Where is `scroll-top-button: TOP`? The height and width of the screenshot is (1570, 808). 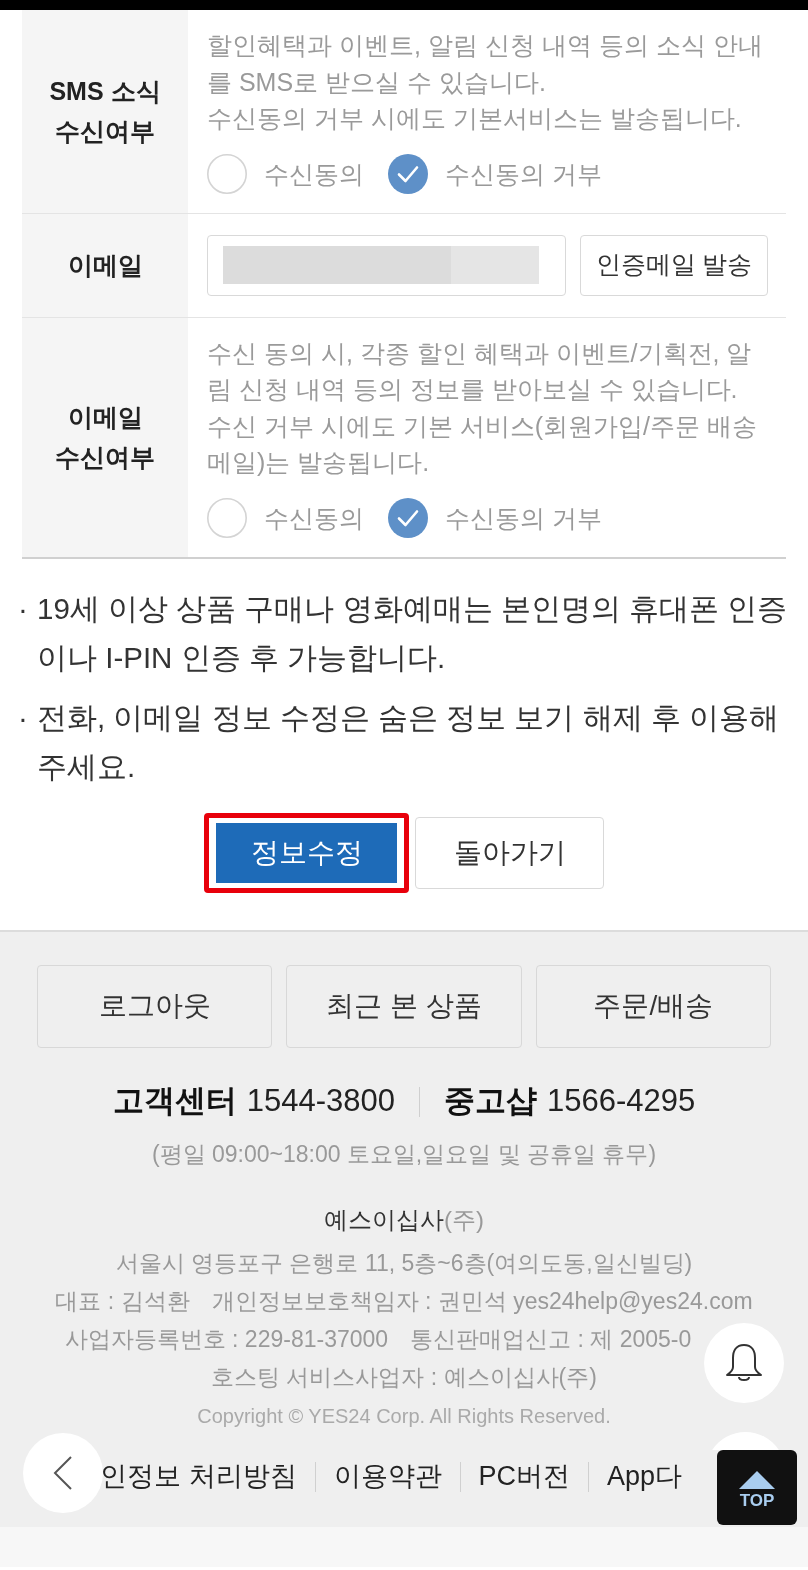
scroll-top-button: TOP is located at coordinates (757, 1487).